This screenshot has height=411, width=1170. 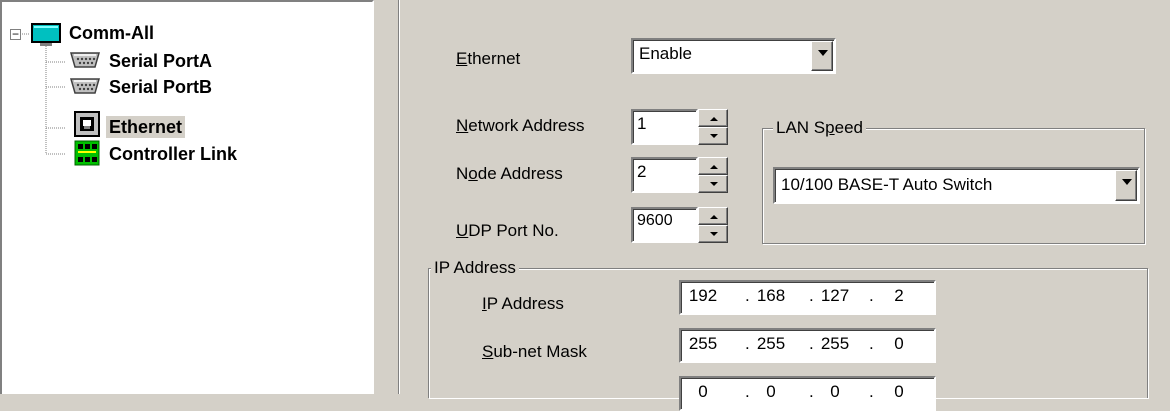 What do you see at coordinates (664, 175) in the screenshot?
I see `node-address-input: 2` at bounding box center [664, 175].